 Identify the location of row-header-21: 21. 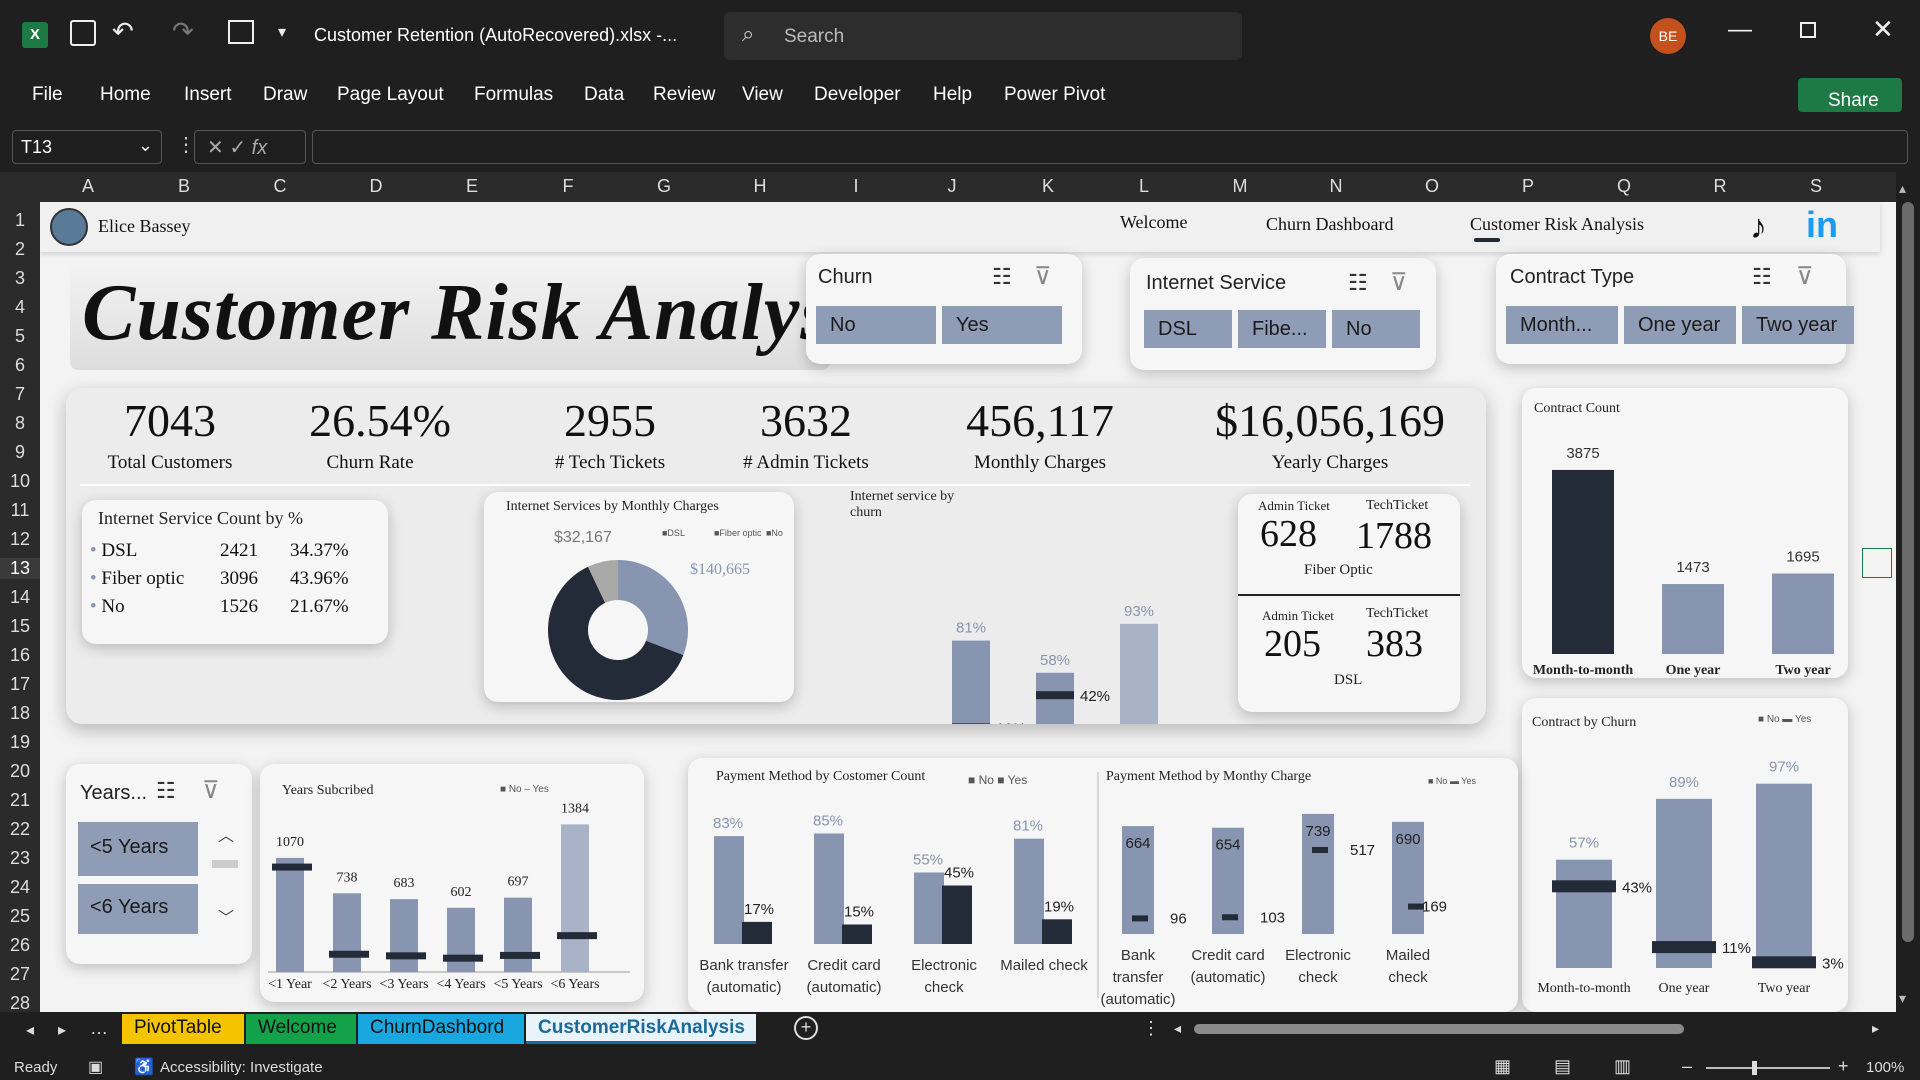
(20, 800).